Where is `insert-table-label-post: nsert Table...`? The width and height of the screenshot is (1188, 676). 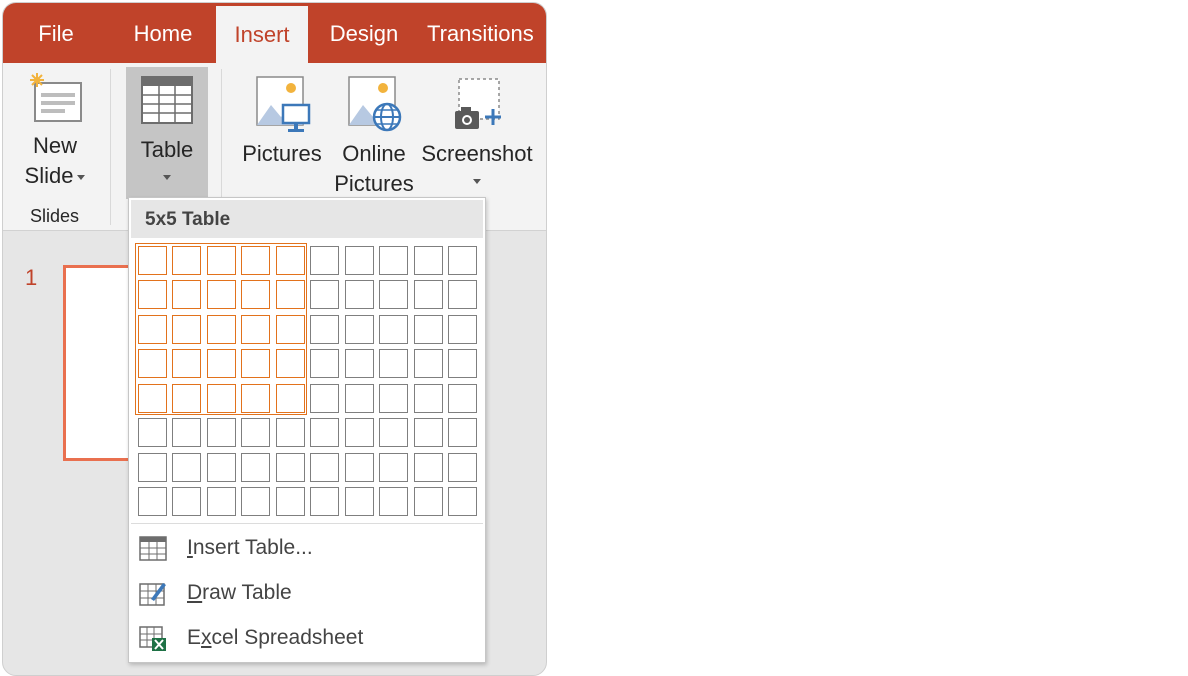 insert-table-label-post: nsert Table... is located at coordinates (252, 547).